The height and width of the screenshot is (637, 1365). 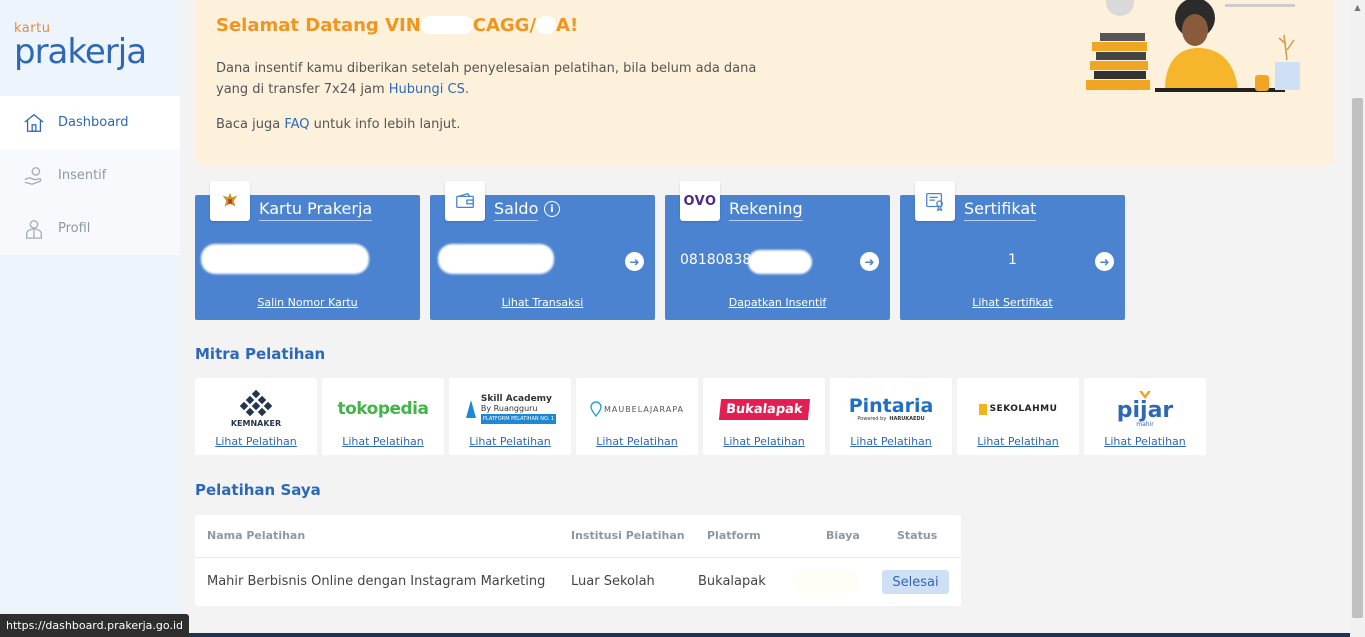 What do you see at coordinates (734, 535) in the screenshot?
I see `column-header: Platform` at bounding box center [734, 535].